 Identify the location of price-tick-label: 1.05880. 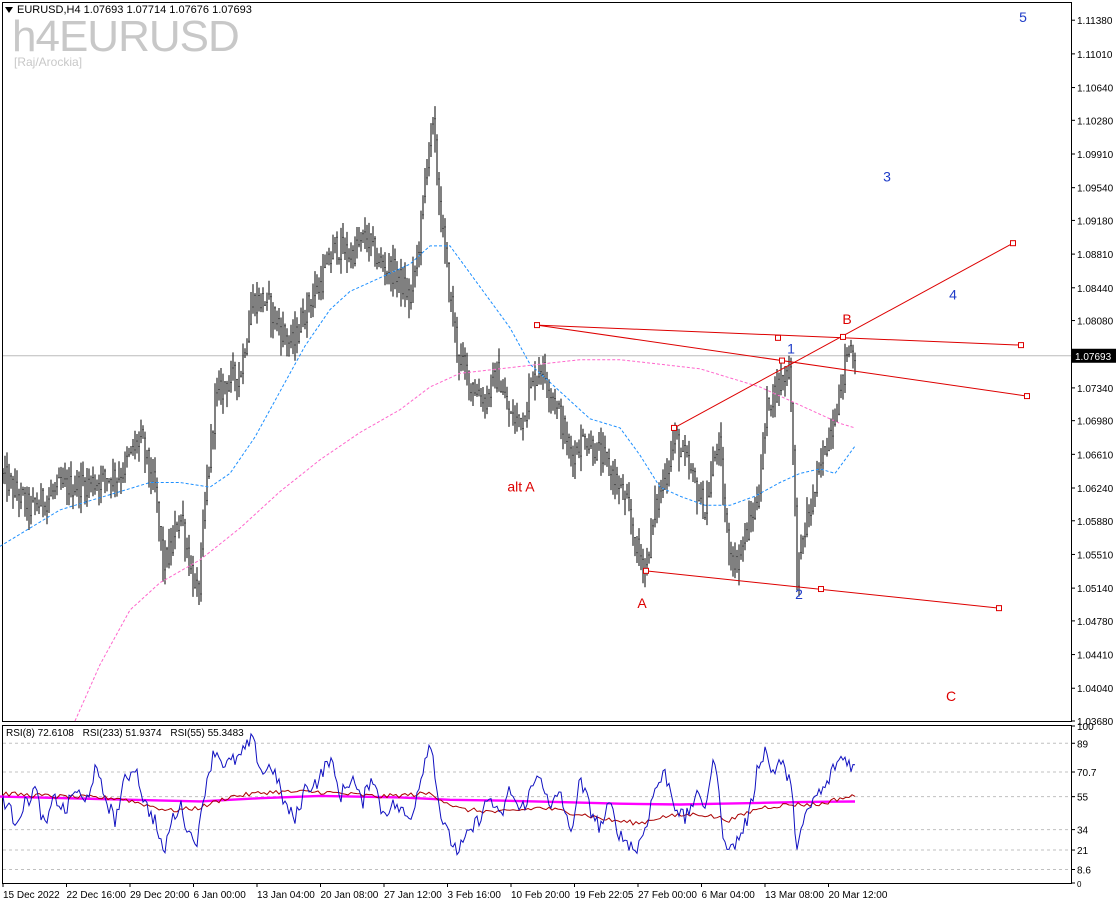
(1095, 522).